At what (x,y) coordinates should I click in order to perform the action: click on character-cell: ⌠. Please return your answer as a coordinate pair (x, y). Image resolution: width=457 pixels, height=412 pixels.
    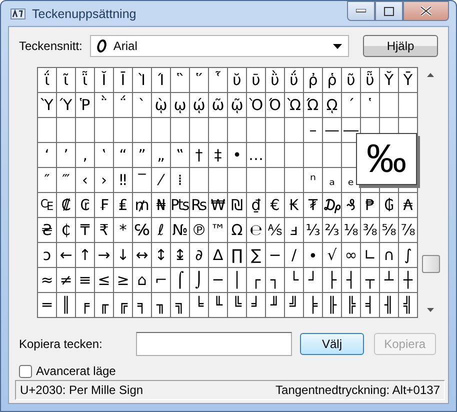
    Looking at the image, I should click on (180, 280).